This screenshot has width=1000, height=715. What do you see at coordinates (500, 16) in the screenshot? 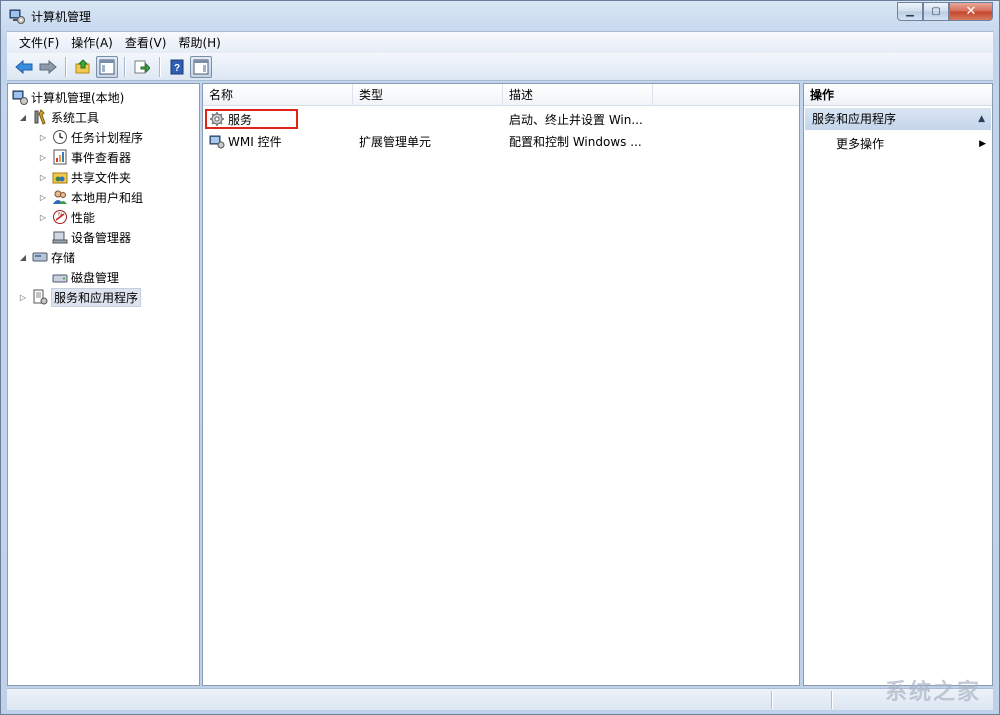
I see `title-bar: 计算机管理 ▁ ▢ ✕` at bounding box center [500, 16].